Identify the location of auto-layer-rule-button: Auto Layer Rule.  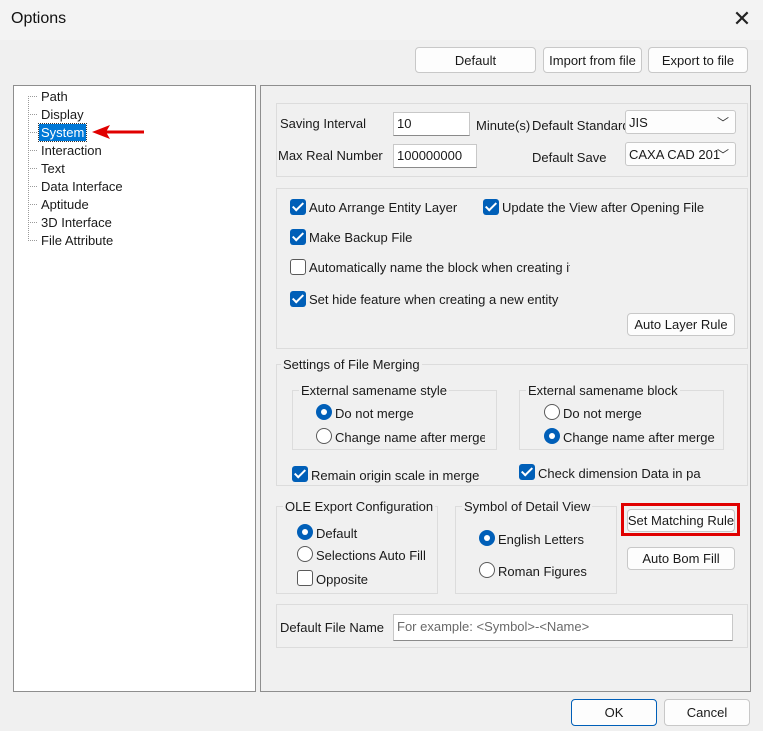
(681, 324).